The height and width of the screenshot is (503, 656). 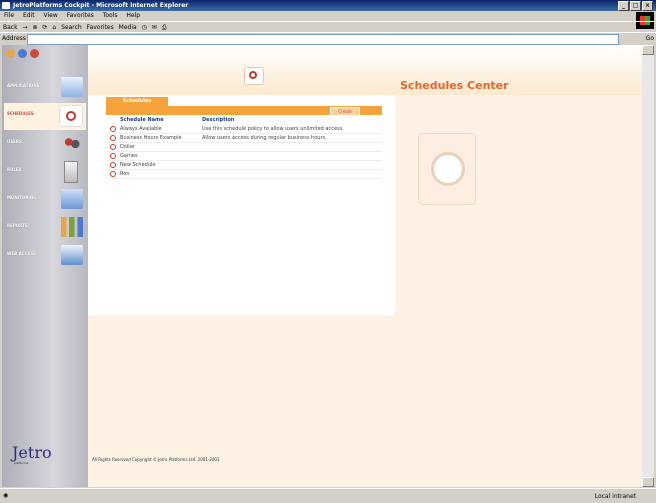 I want to click on address-label: Address, so click(x=14, y=38).